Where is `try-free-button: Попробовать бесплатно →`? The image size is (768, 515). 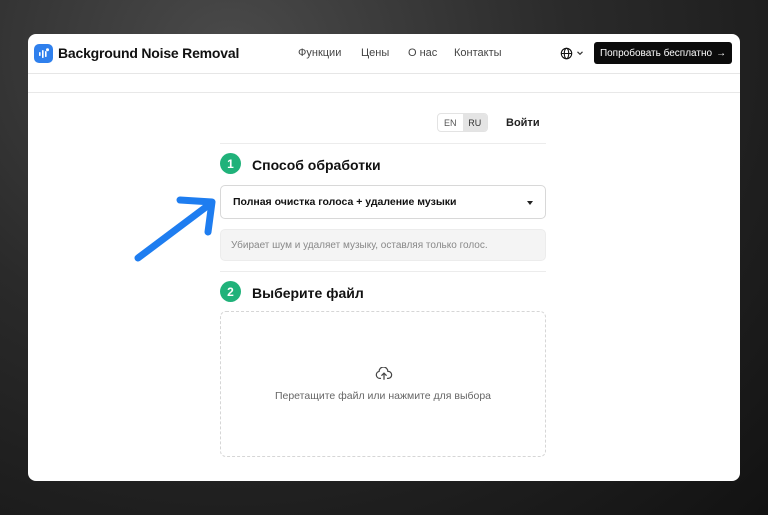 try-free-button: Попробовать бесплатно → is located at coordinates (663, 53).